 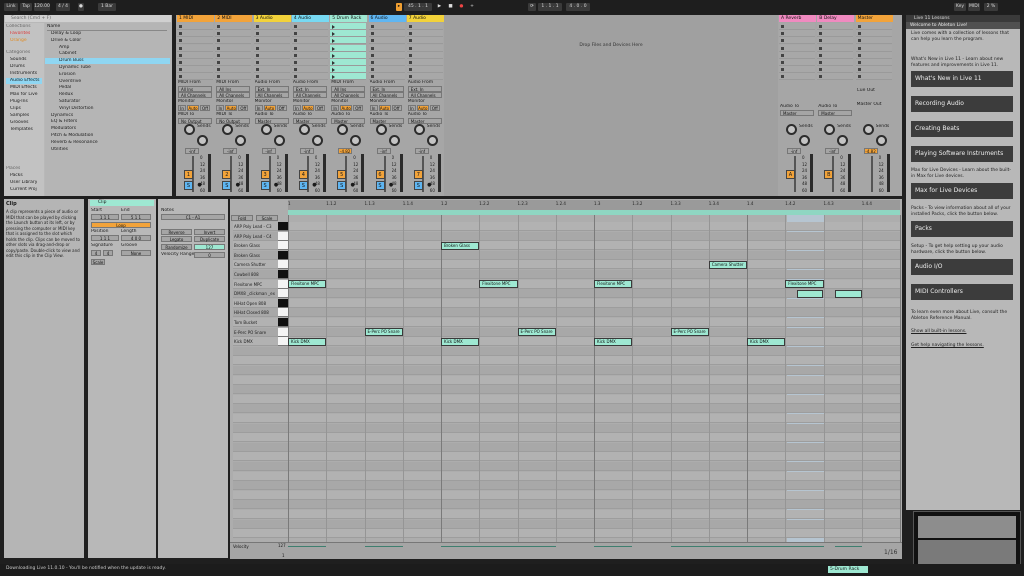 What do you see at coordinates (962, 229) in the screenshot?
I see `lesson-button: Packs` at bounding box center [962, 229].